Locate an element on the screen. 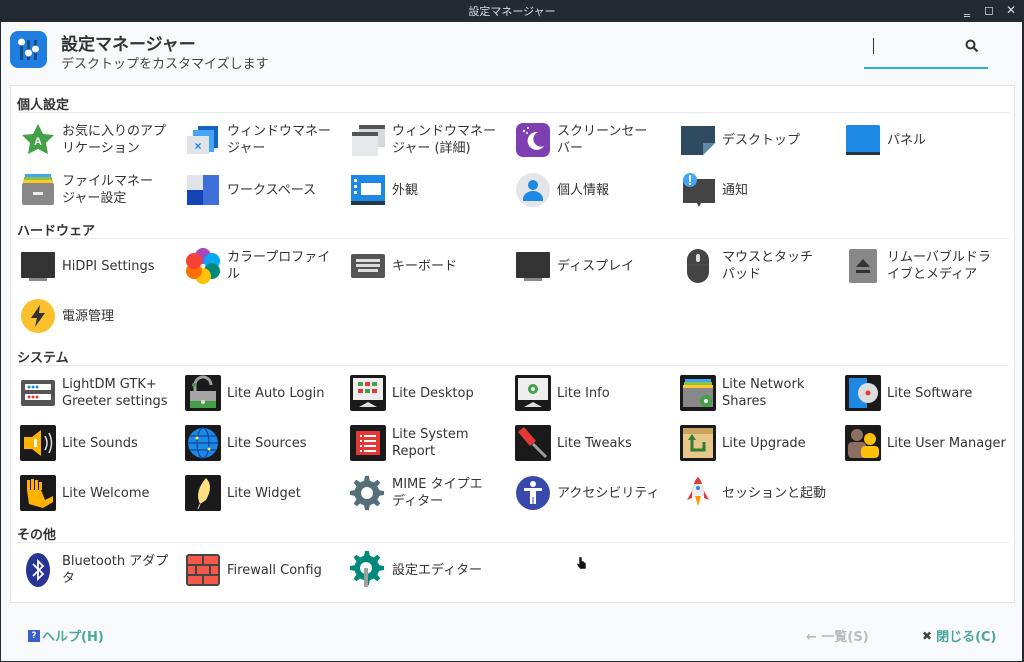  settings-item-mouse: マウスとタッチ パッド is located at coordinates (761, 266).